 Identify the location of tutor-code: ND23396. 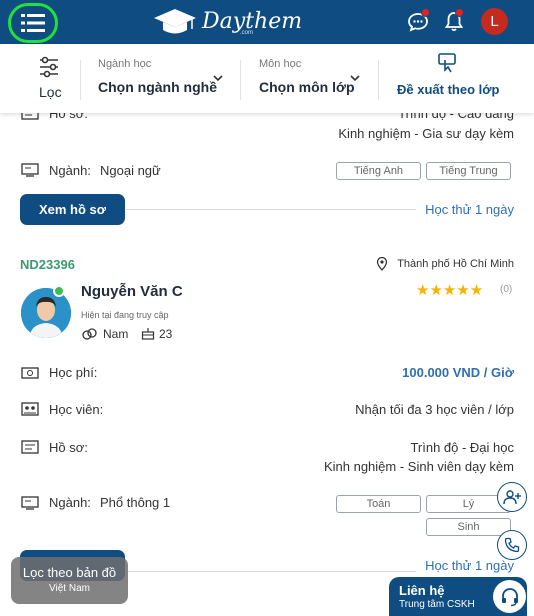
(47, 264).